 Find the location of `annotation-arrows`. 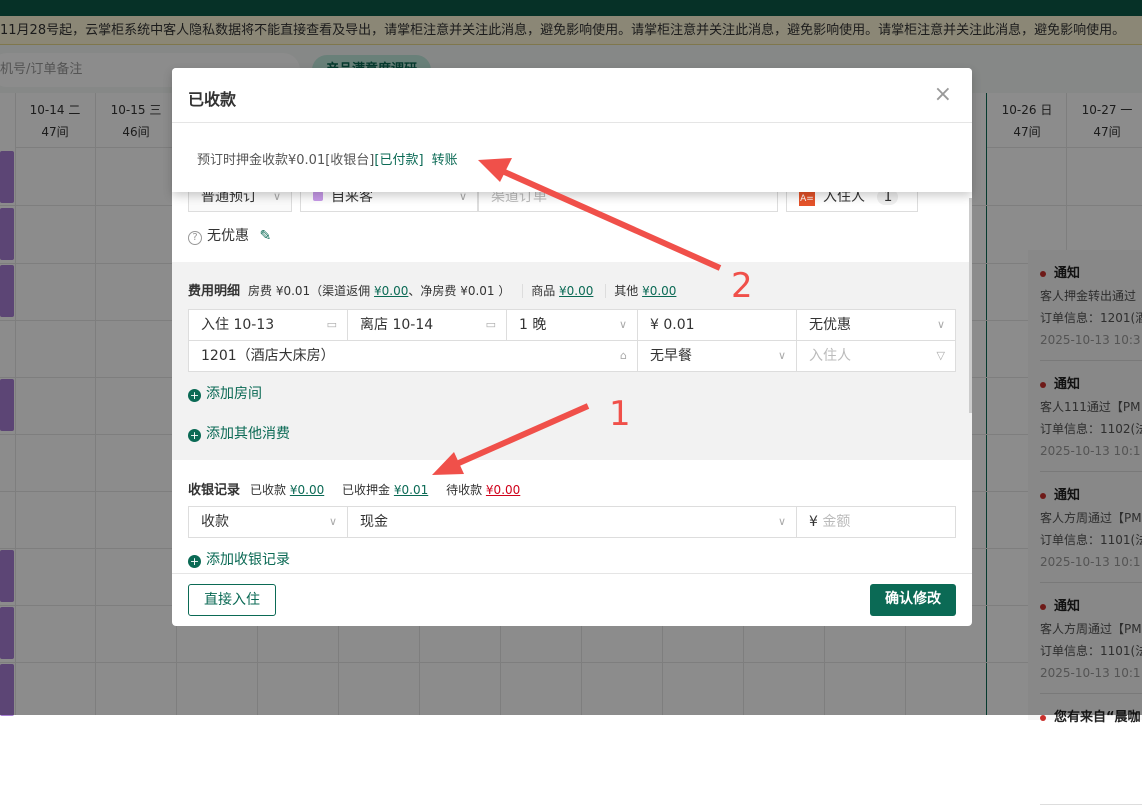

annotation-arrows is located at coordinates (577, 316).